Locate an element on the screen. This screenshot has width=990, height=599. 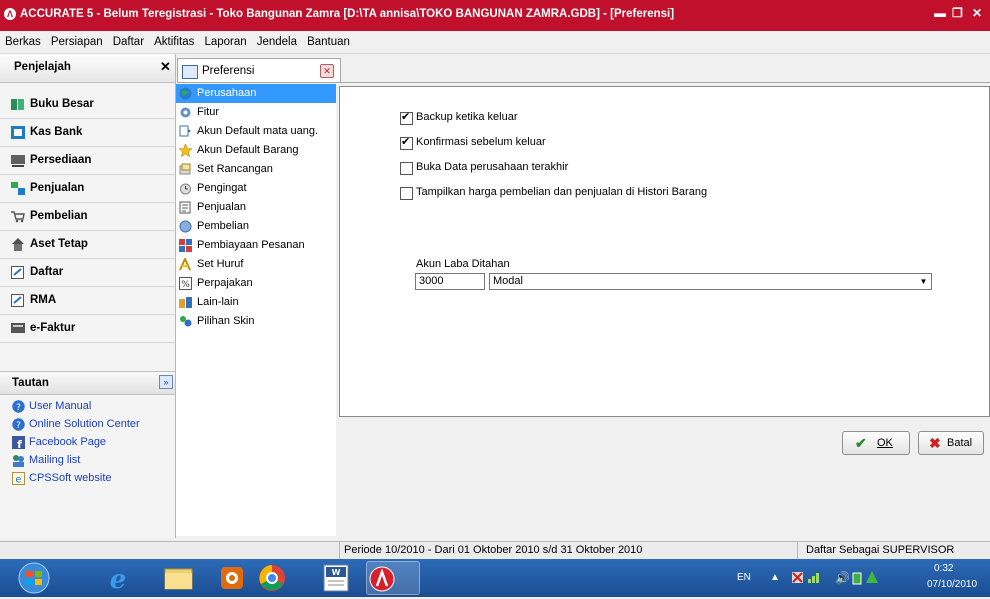
category-label: Set Huruf is located at coordinates (220, 264).